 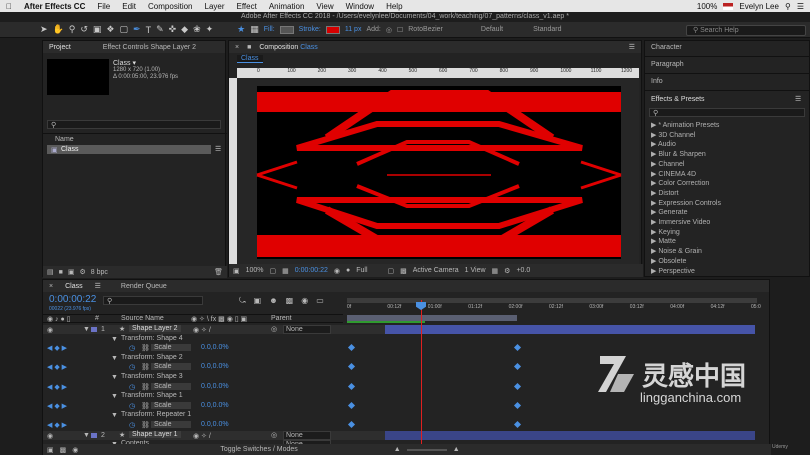 I want to click on effect-category: ▶ Distort, so click(x=665, y=193).